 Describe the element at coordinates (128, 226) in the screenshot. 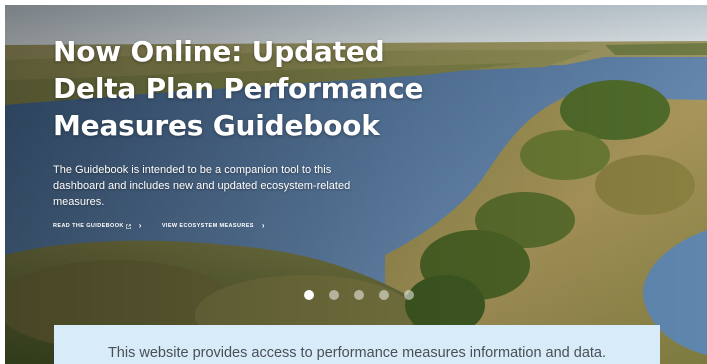

I see `external-link-icon` at that location.